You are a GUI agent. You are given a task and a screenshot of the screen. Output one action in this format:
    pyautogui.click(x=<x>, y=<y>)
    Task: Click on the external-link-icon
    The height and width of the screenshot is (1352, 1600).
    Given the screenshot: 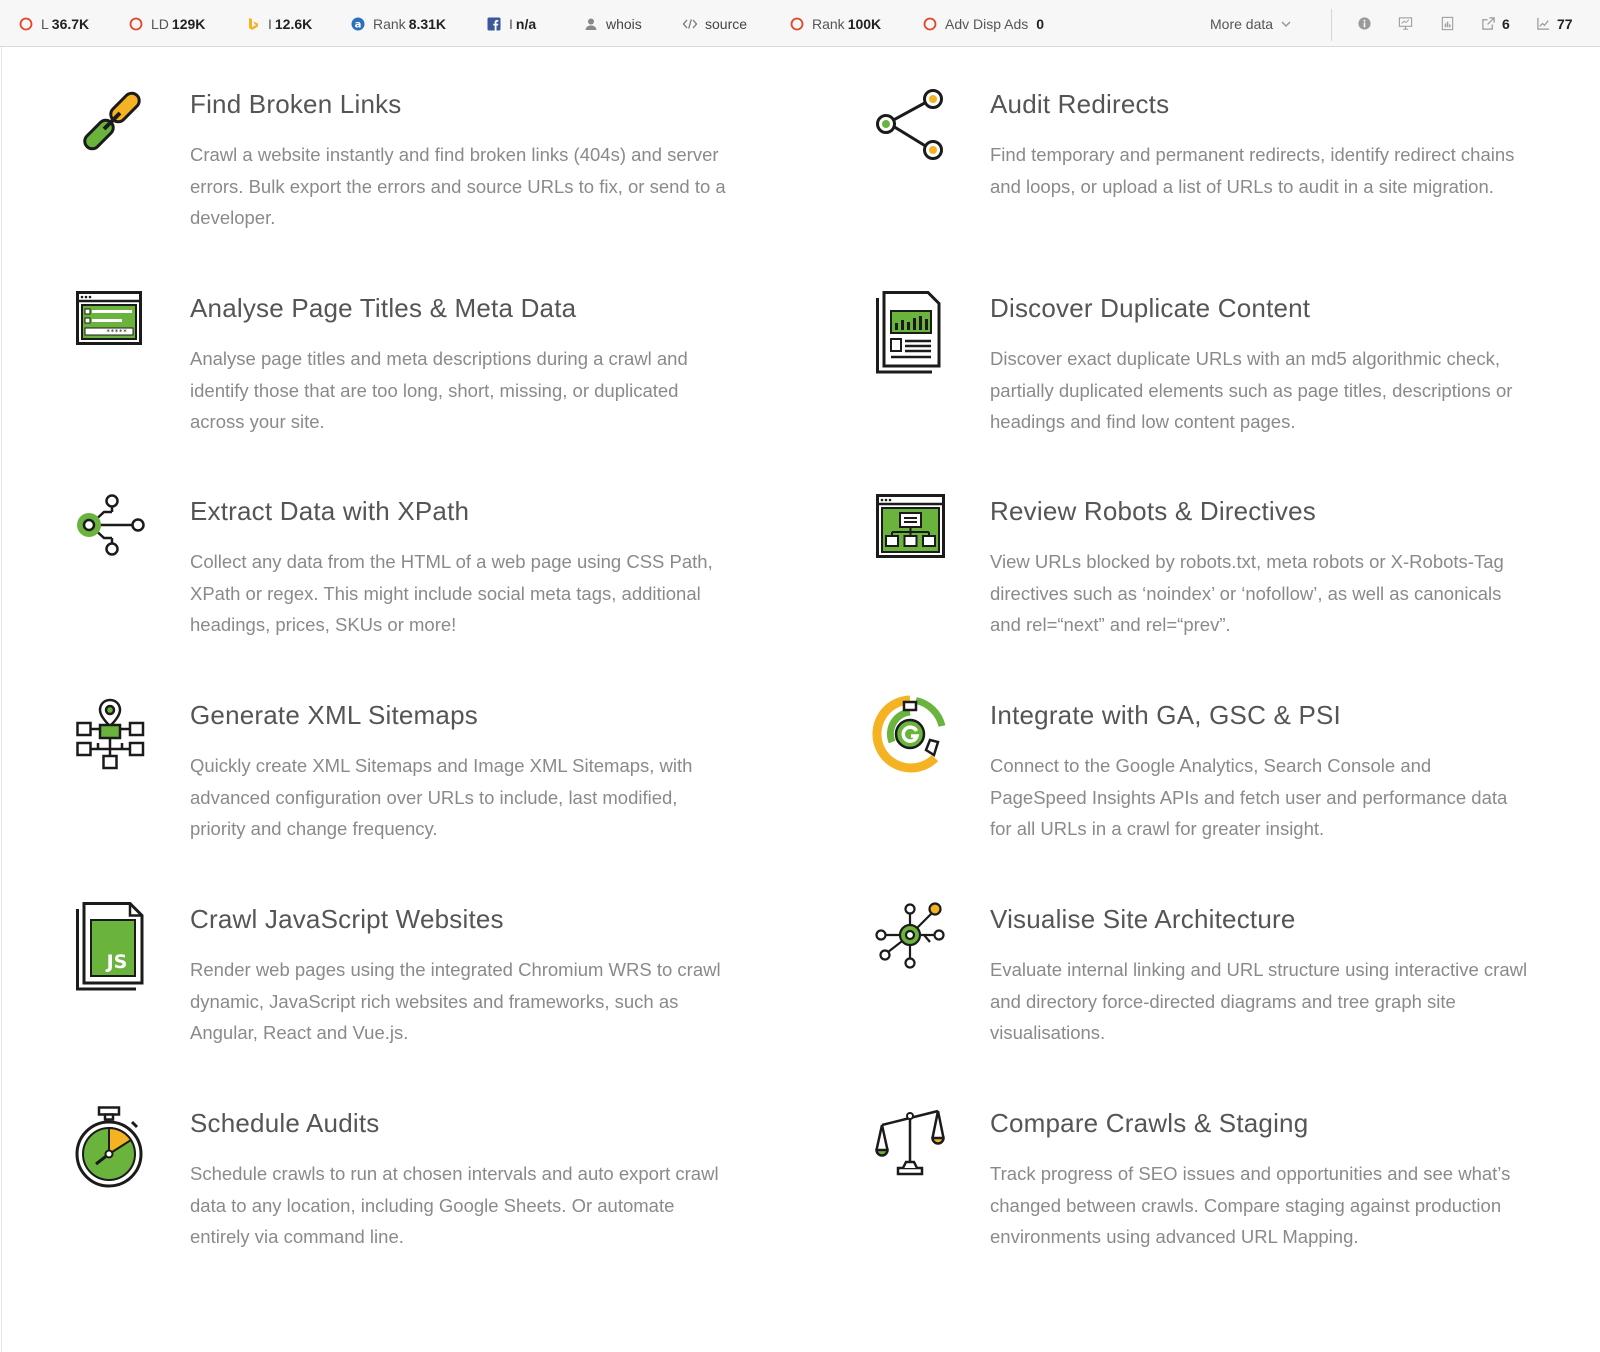 What is the action you would take?
    pyautogui.click(x=1488, y=23)
    